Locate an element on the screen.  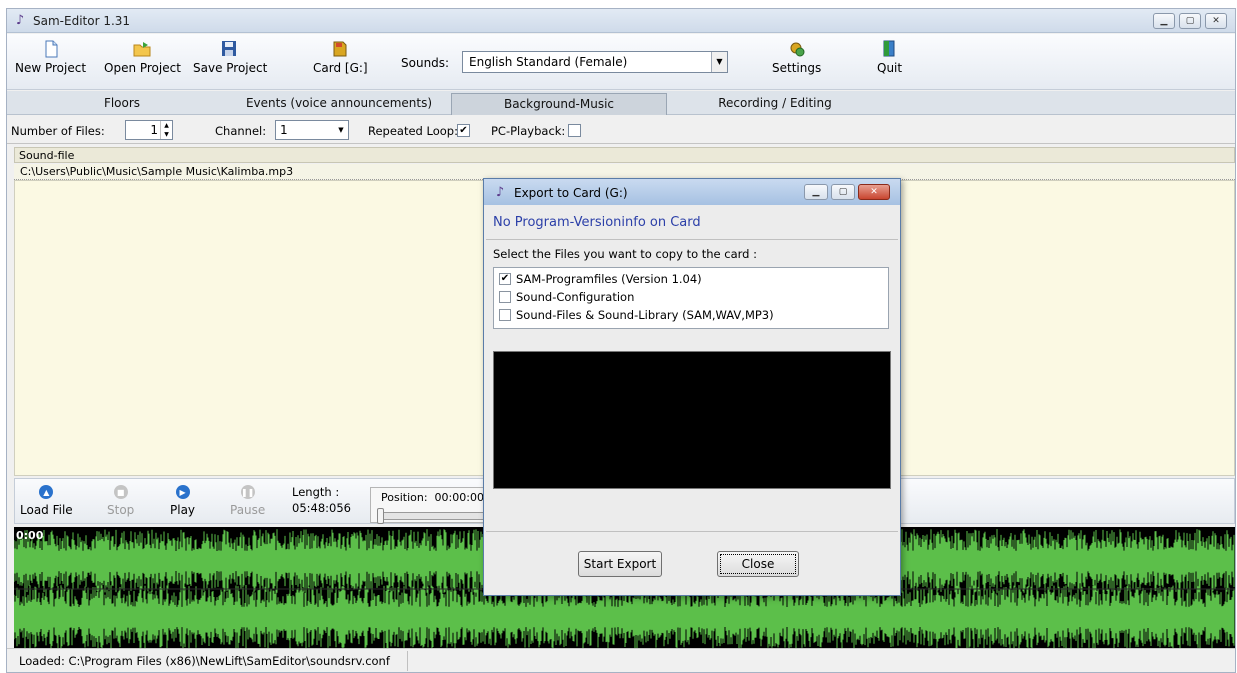
play-button: ▶ Play is located at coordinates (182, 501).